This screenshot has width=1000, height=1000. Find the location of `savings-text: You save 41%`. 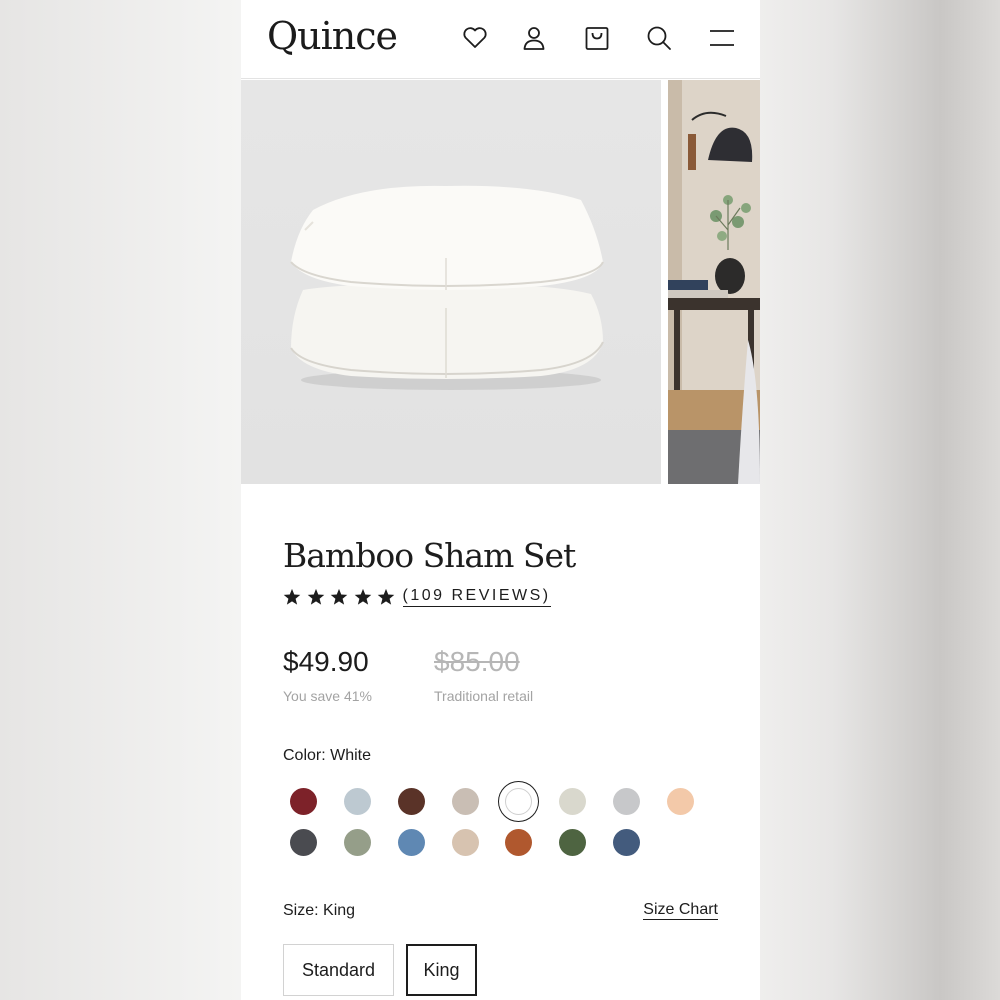

savings-text: You save 41% is located at coordinates (327, 696).